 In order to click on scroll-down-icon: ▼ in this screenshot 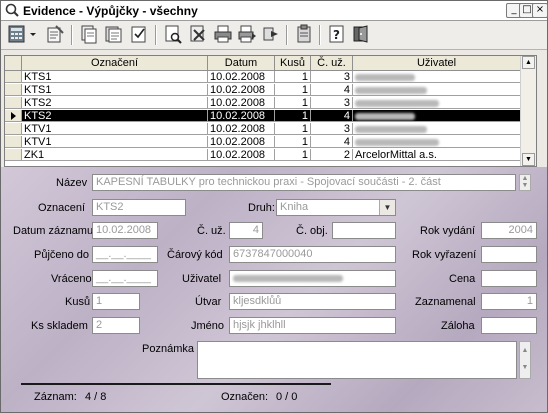, I will do `click(528, 159)`.